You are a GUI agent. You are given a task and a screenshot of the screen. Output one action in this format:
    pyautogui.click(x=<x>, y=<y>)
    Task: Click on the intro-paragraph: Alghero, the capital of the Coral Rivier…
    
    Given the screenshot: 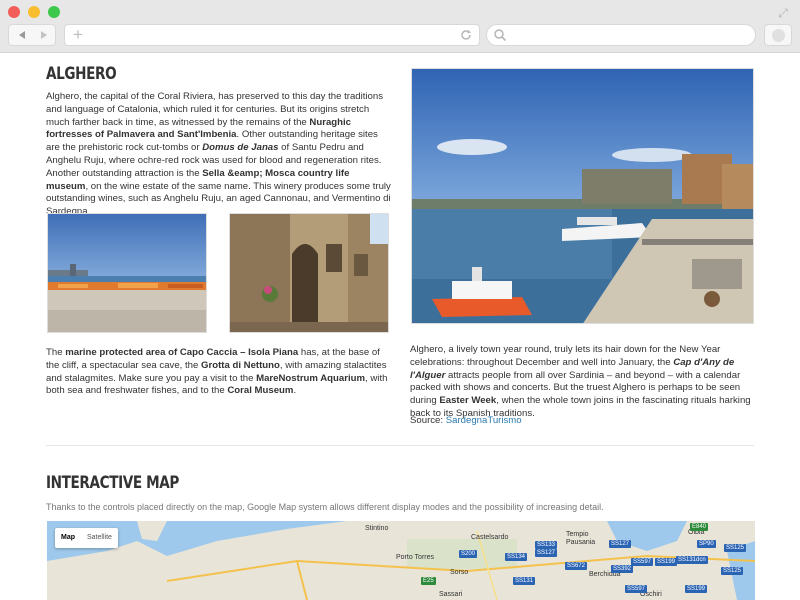 What is the action you would take?
    pyautogui.click(x=218, y=154)
    